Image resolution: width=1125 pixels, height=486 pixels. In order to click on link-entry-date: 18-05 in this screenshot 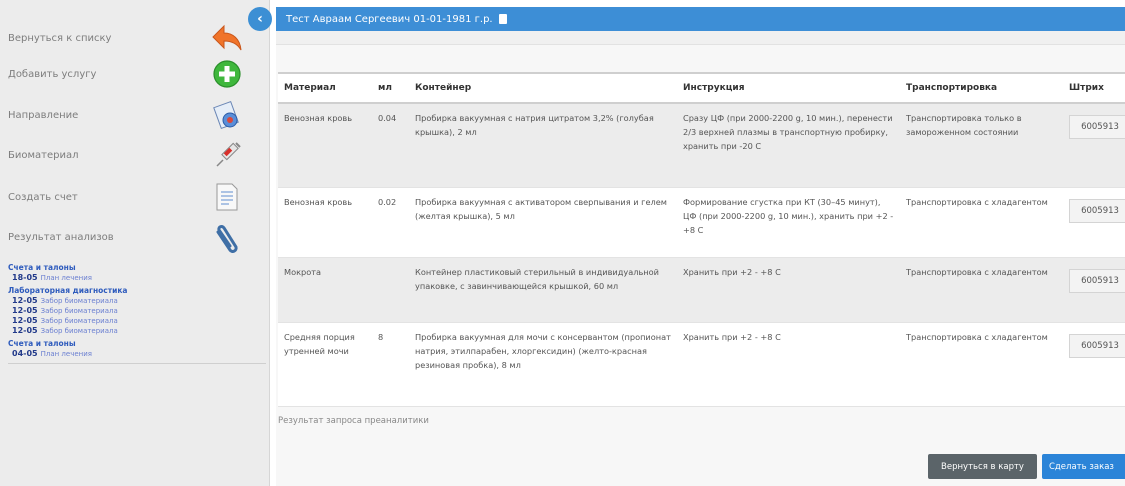, I will do `click(25, 277)`.